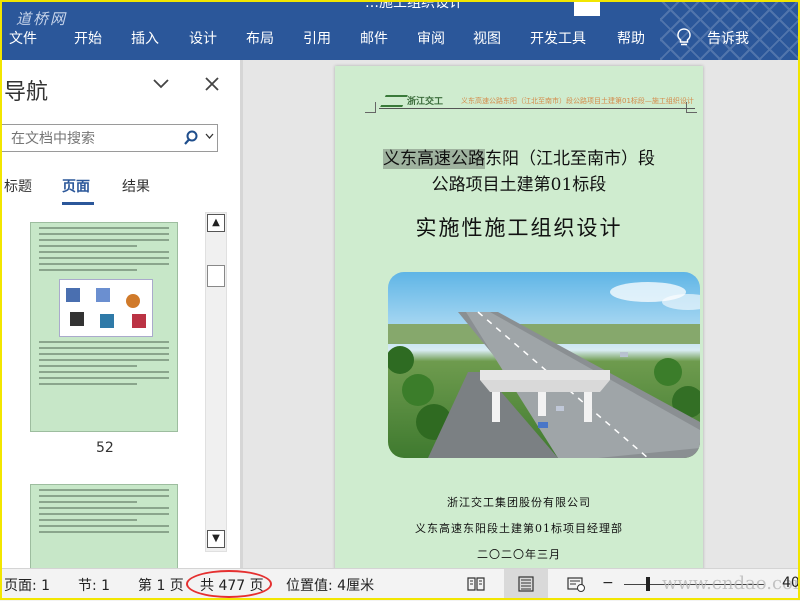 The height and width of the screenshot is (601, 800). Describe the element at coordinates (731, 583) in the screenshot. I see `watermark-url: www.cndao.com` at that location.